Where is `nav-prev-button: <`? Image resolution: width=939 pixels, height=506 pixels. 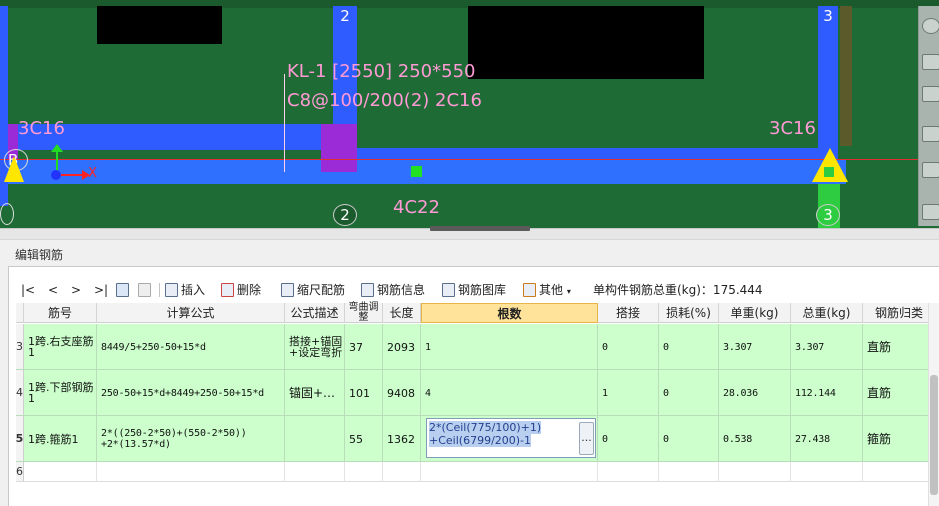 nav-prev-button: < is located at coordinates (53, 290).